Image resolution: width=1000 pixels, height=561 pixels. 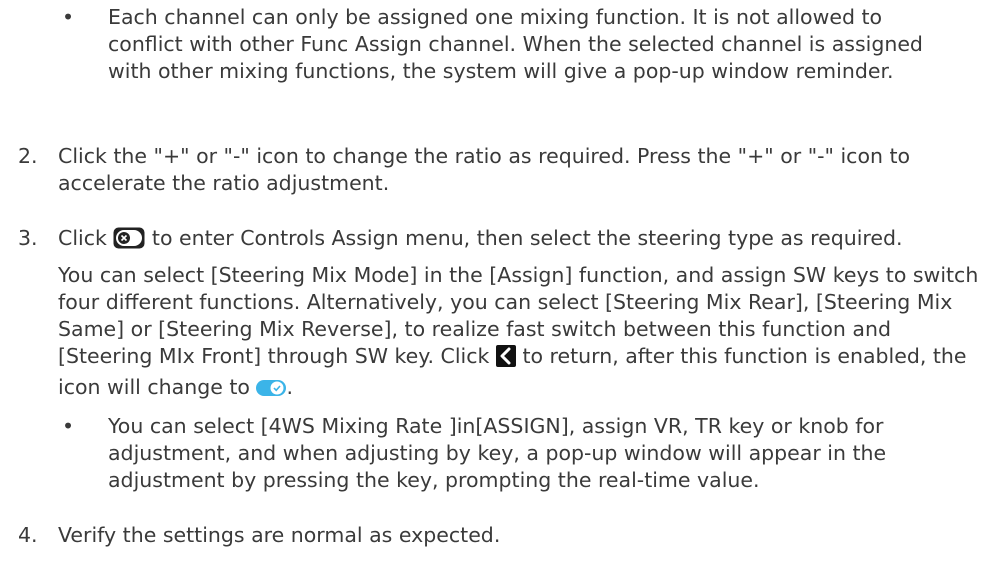 What do you see at coordinates (129, 241) in the screenshot?
I see `toggle-off-icon` at bounding box center [129, 241].